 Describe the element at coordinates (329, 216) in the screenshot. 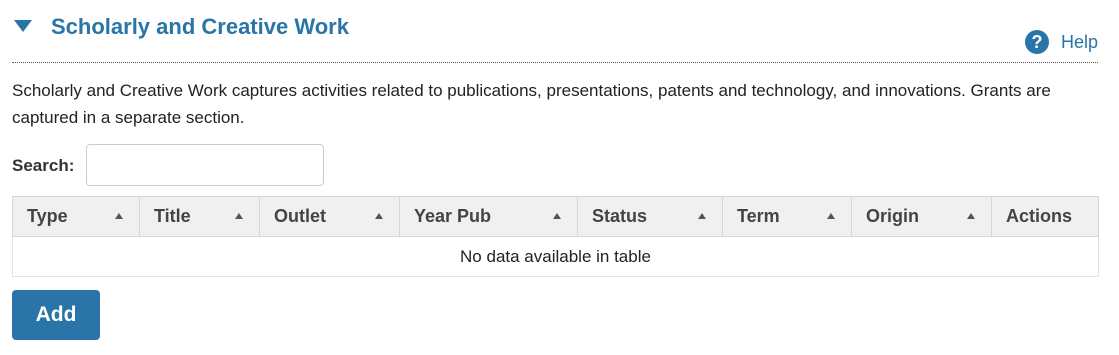

I see `column-header-outlet: Outlet` at that location.